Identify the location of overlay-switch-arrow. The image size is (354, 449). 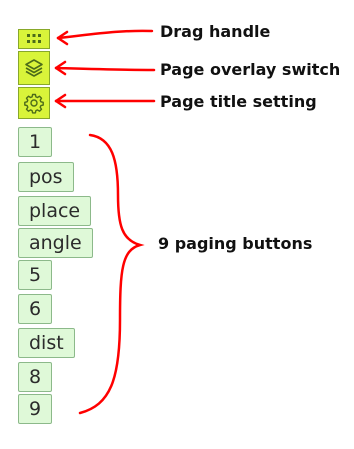
(105, 68).